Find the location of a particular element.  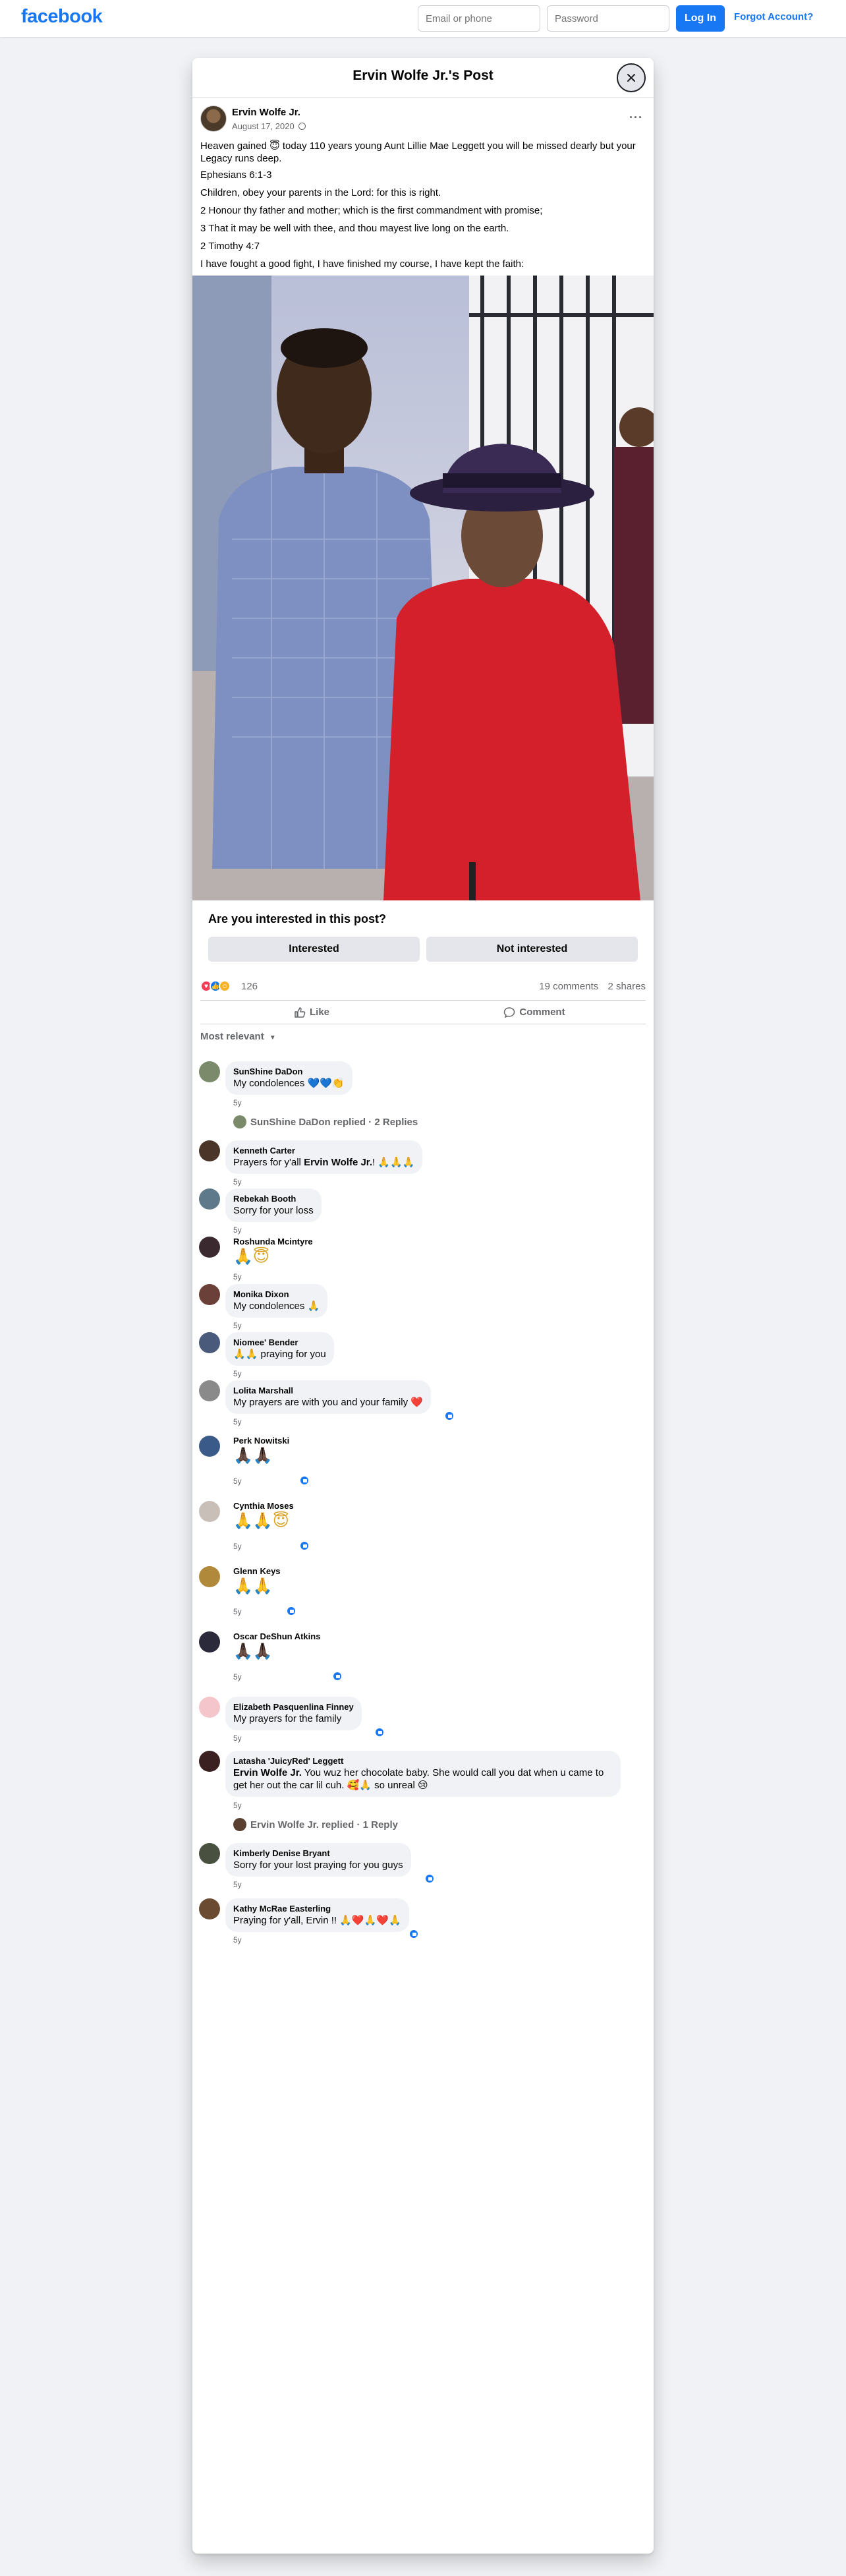

commenter-name: Glenn Keys is located at coordinates (257, 1571).